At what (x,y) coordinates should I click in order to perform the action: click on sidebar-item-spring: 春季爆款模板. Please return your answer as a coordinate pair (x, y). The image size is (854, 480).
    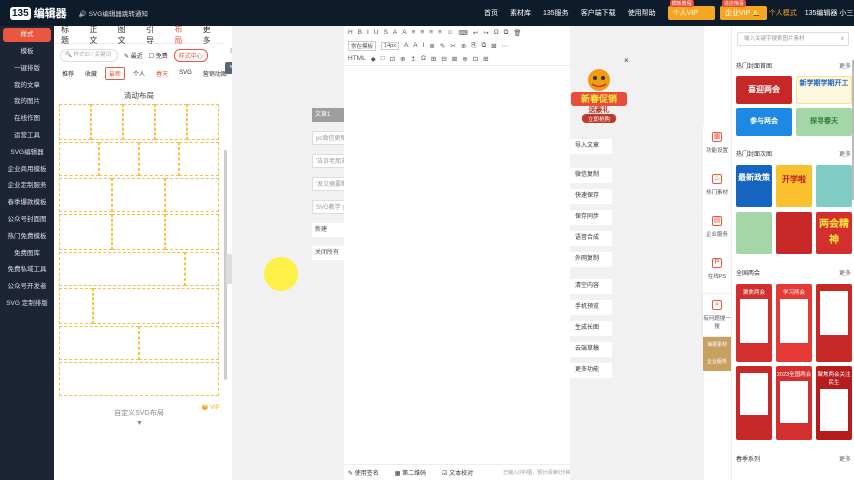
    Looking at the image, I should click on (27, 203).